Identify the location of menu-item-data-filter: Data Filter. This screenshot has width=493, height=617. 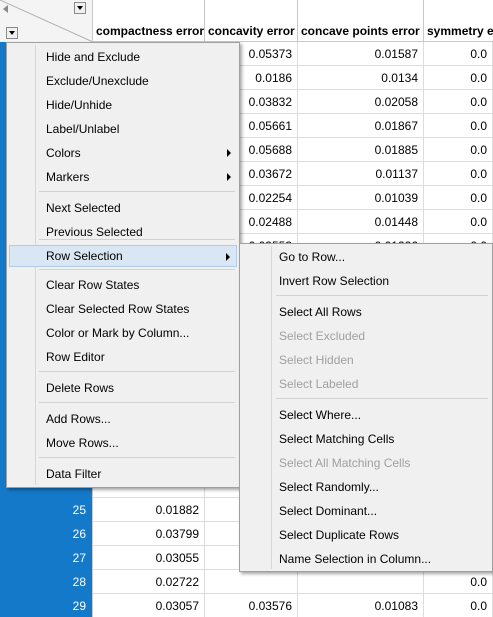
(123, 474).